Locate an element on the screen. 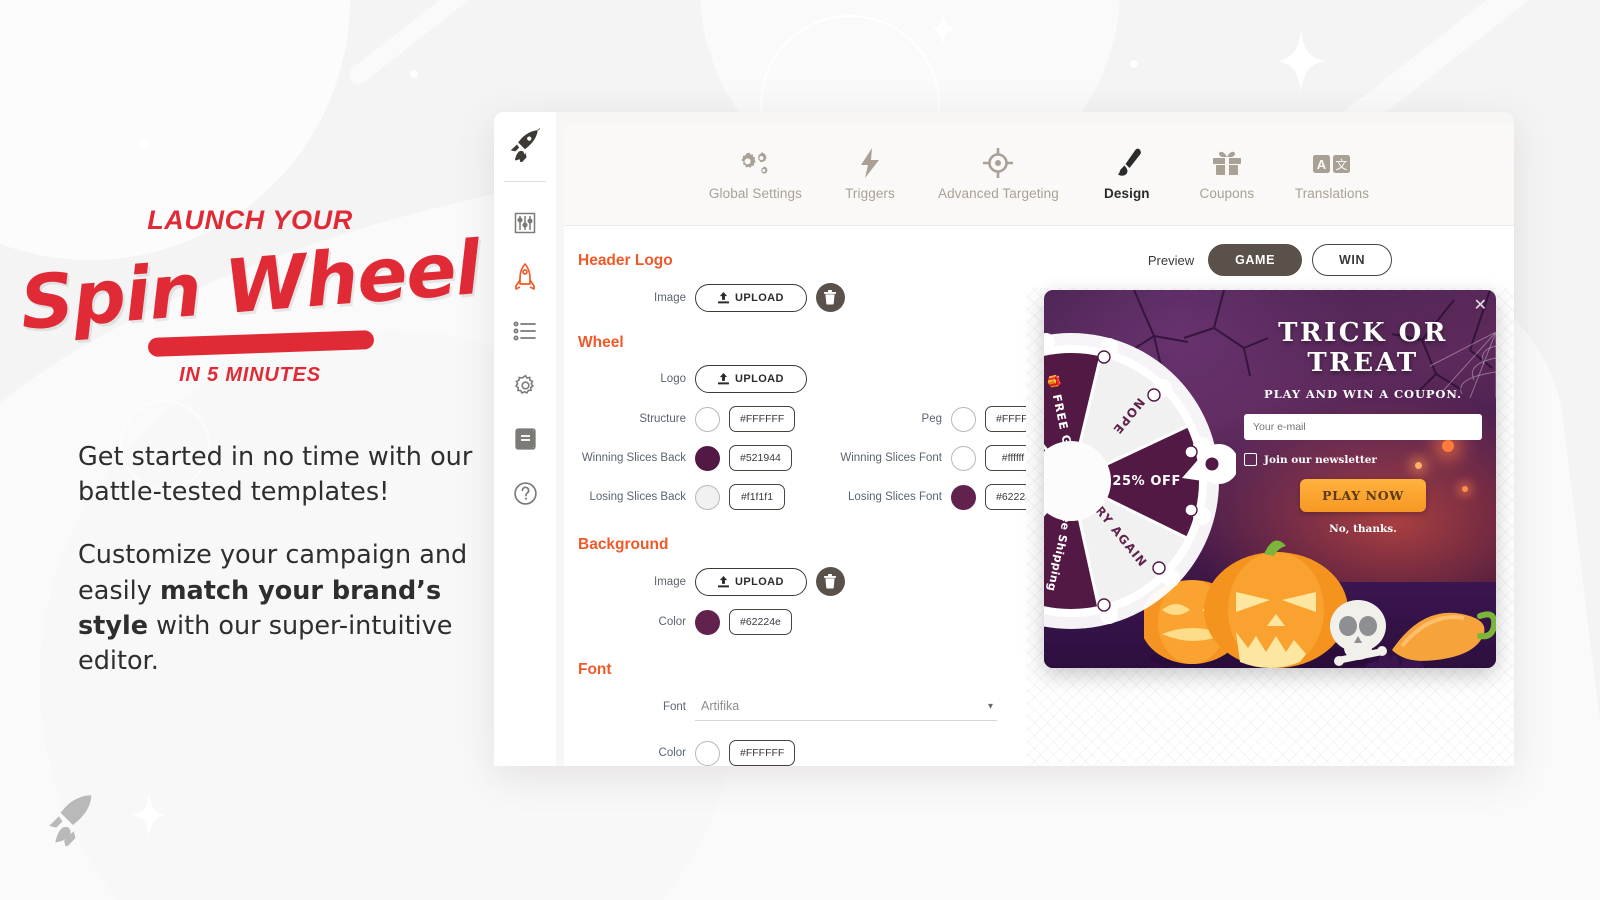 This screenshot has height=900, width=1600. preview-toolbar: Preview GAME WIN is located at coordinates (1270, 260).